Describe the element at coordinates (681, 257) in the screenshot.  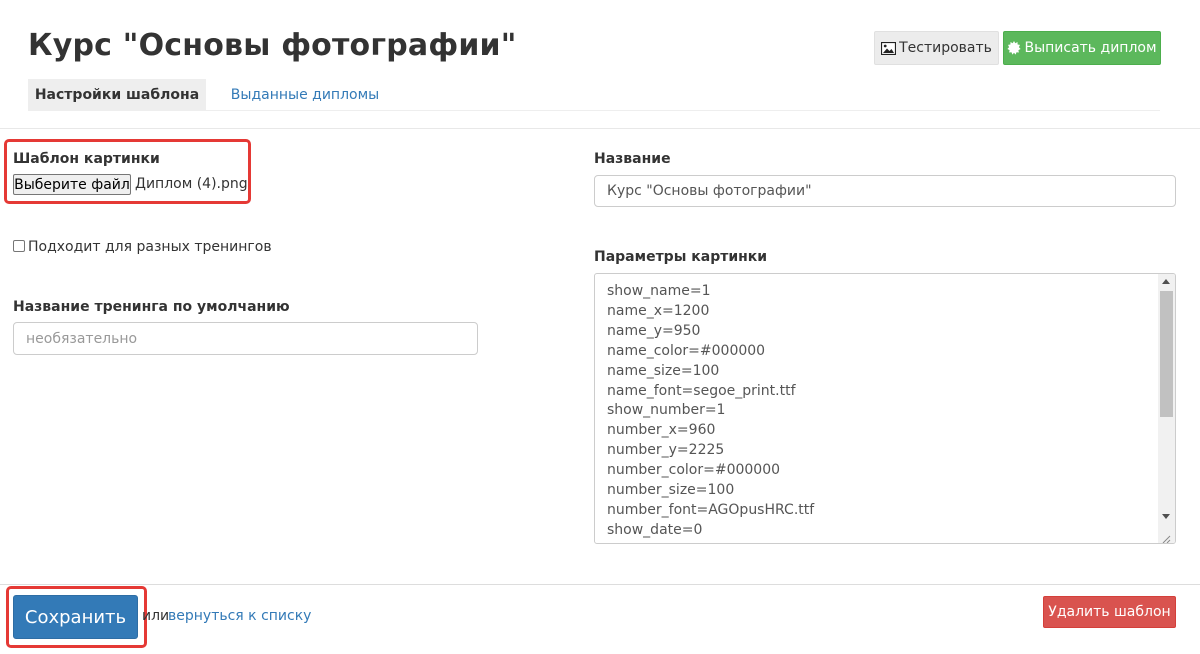
I see `params-label: Параметры картинки` at that location.